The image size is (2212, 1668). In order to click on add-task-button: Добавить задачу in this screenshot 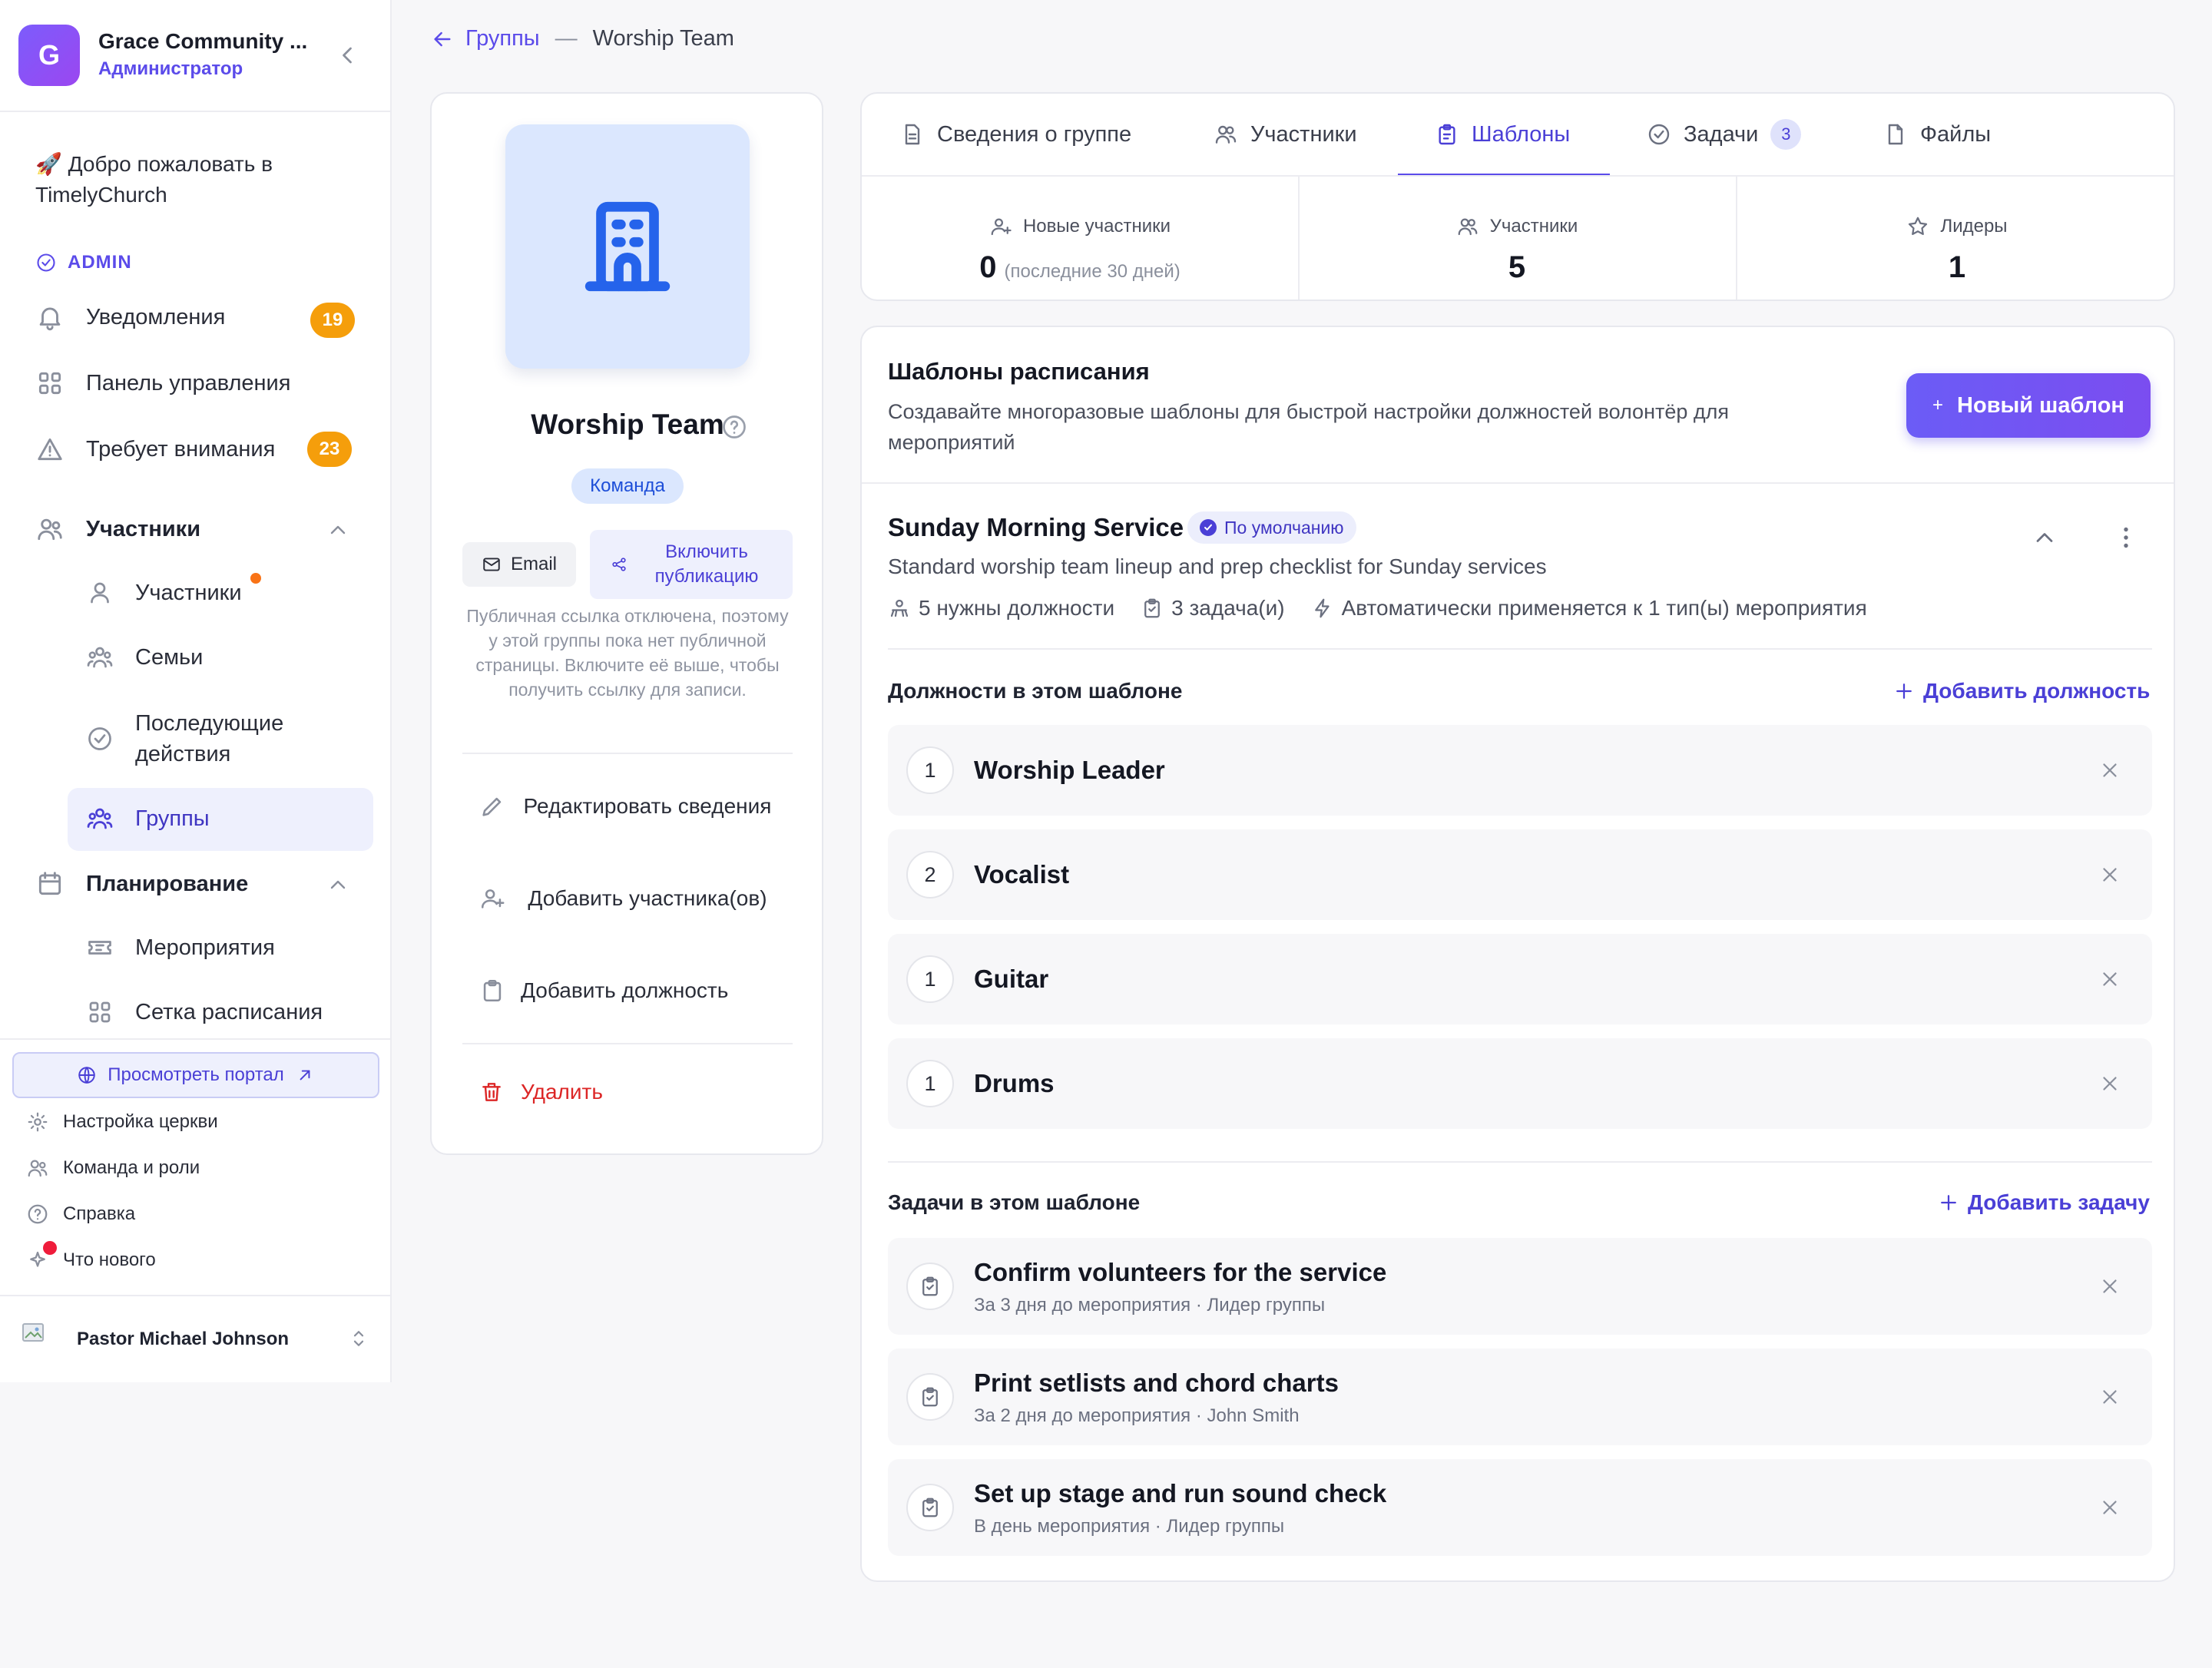, I will do `click(2044, 1202)`.